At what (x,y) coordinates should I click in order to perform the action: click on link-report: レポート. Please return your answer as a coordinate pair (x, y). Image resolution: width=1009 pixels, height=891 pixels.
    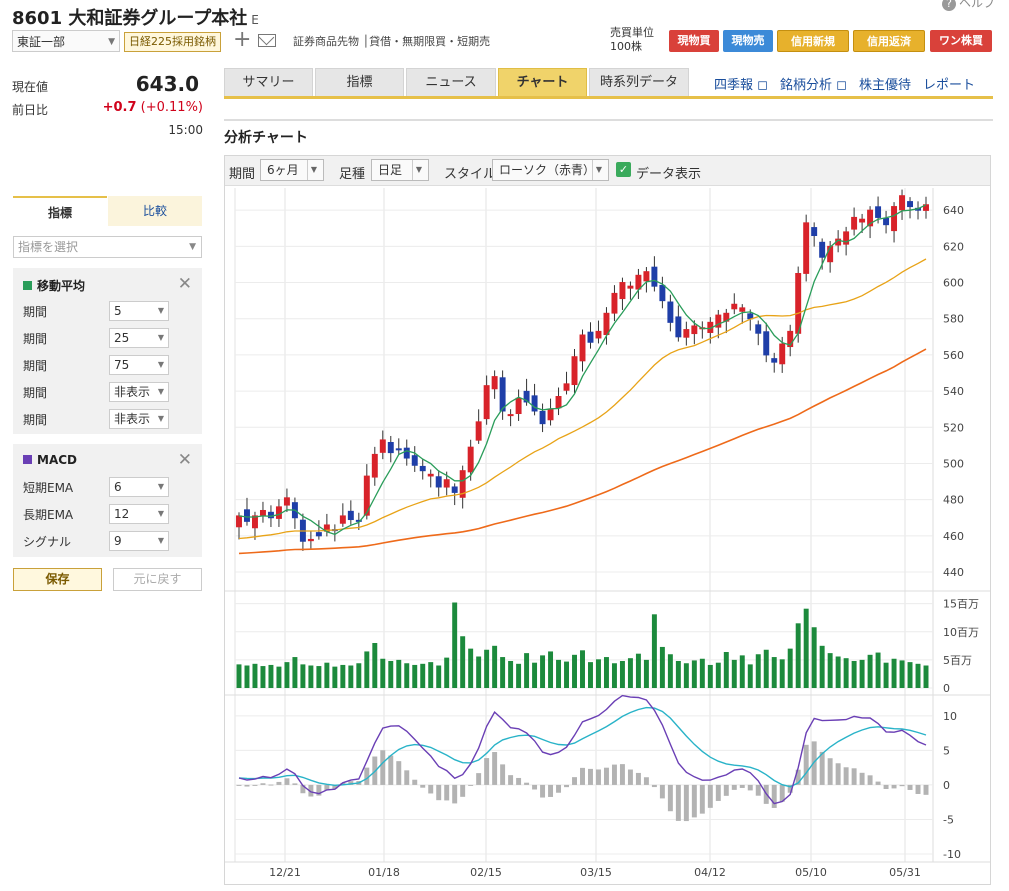
    Looking at the image, I should click on (949, 83).